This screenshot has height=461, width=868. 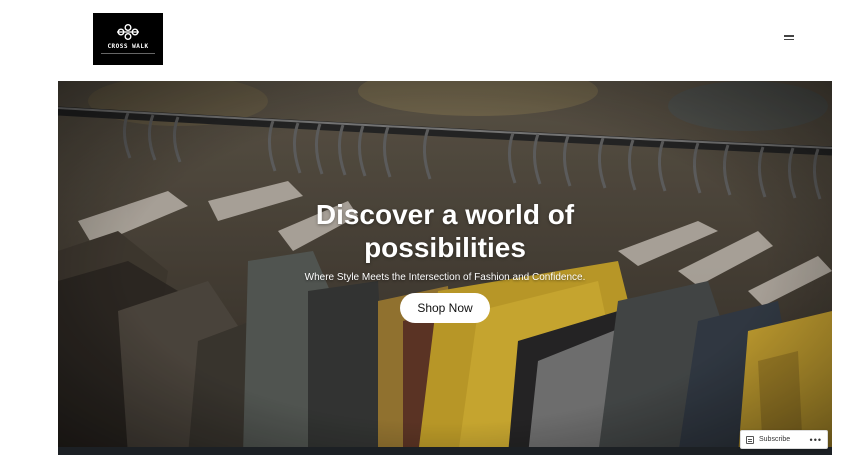 What do you see at coordinates (445, 308) in the screenshot?
I see `shop-now-button: Shop Now` at bounding box center [445, 308].